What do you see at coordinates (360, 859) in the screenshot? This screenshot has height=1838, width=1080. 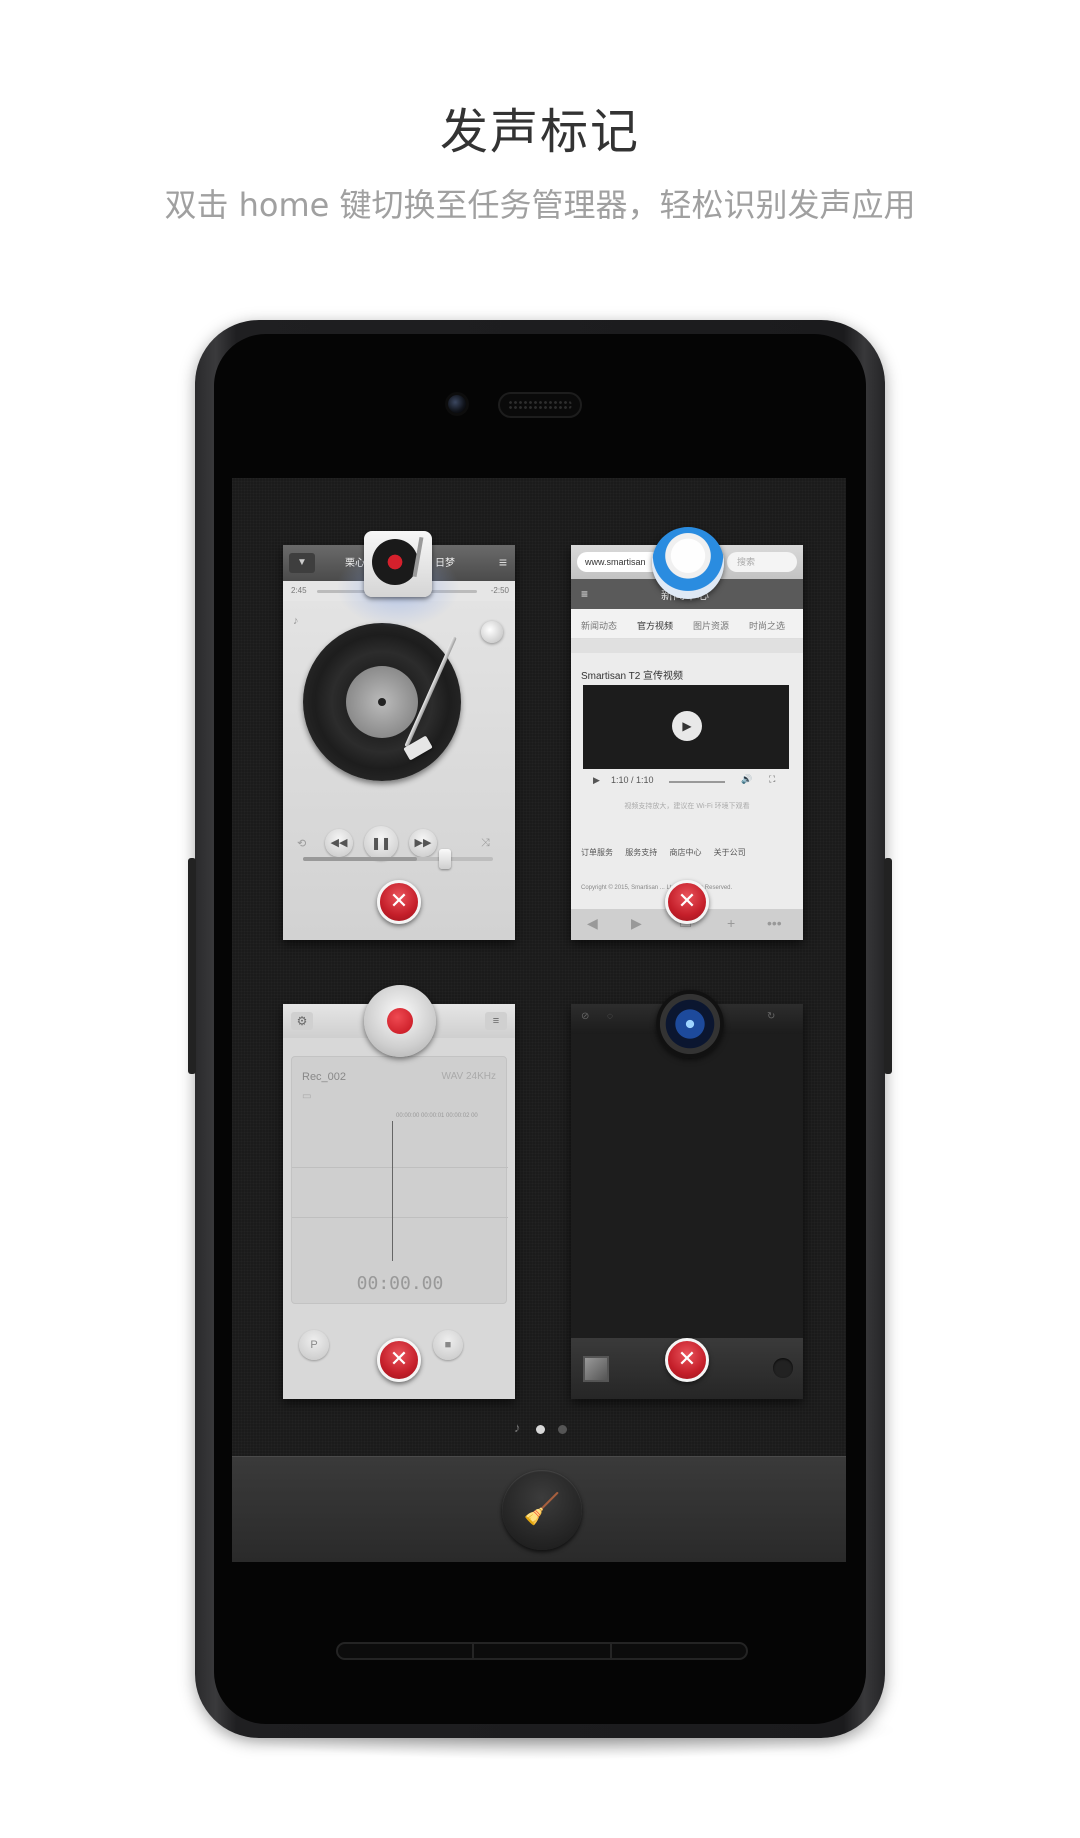 I see `volume-fill` at bounding box center [360, 859].